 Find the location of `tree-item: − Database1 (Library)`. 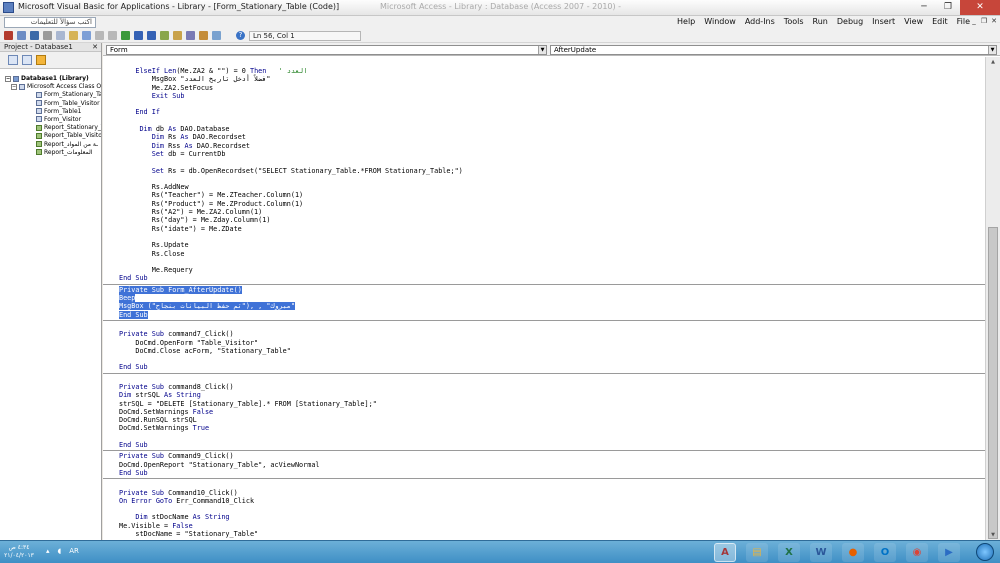

tree-item: − Database1 (Library) is located at coordinates (50, 79).